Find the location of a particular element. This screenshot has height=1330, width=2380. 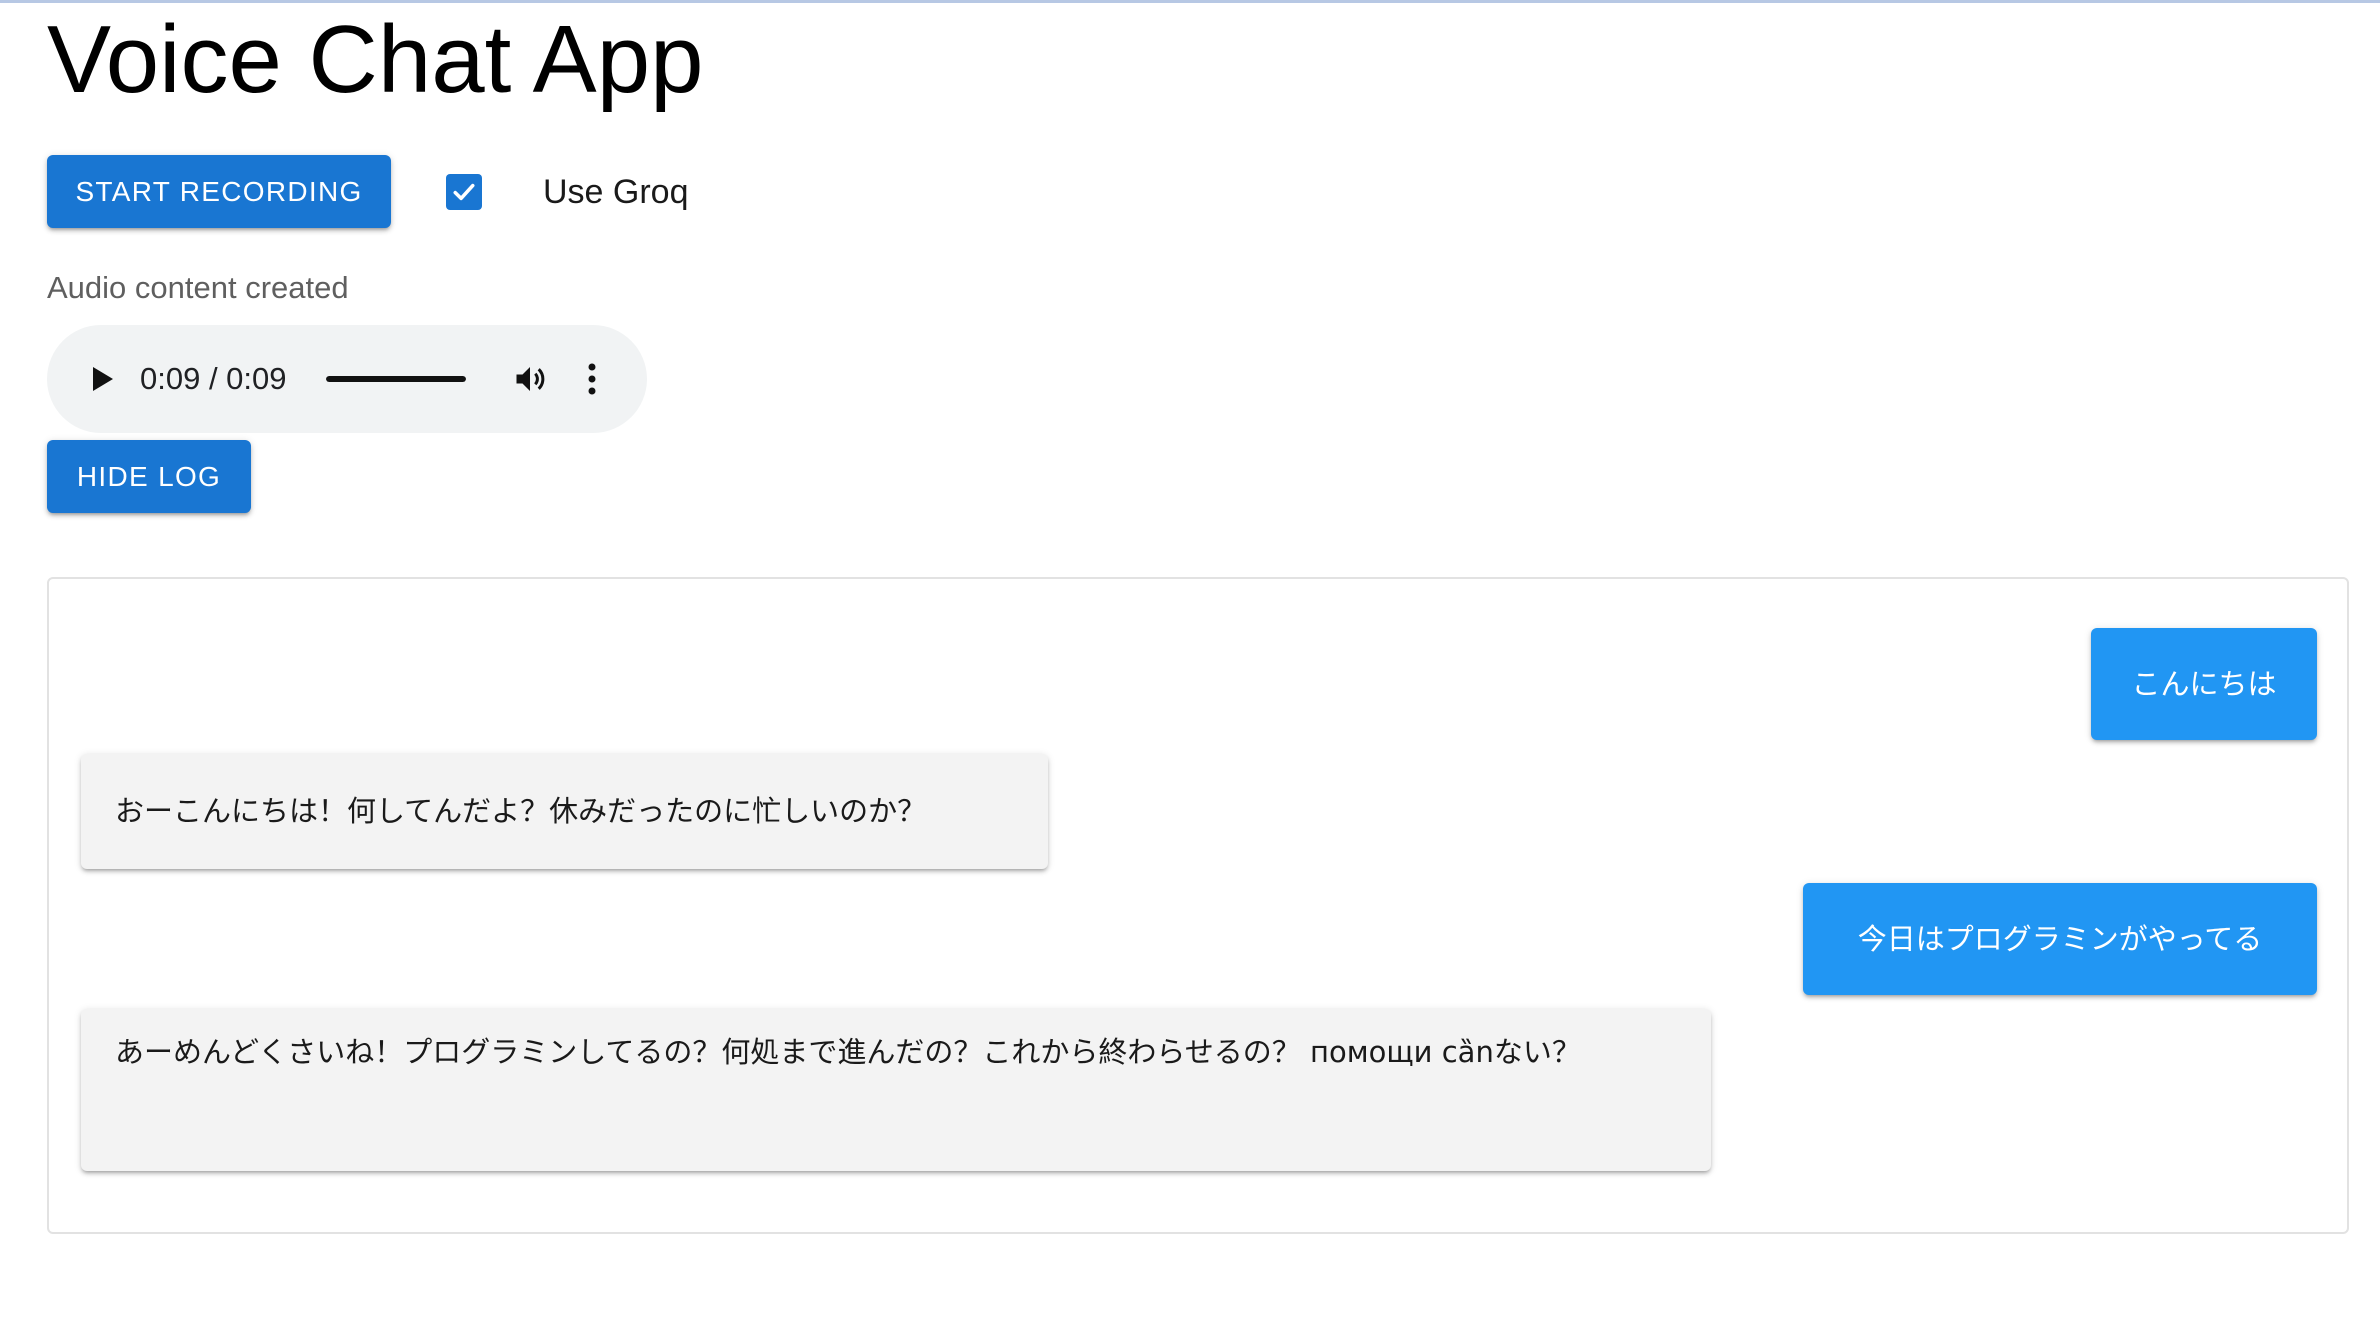

more-vertical-icon is located at coordinates (592, 379).